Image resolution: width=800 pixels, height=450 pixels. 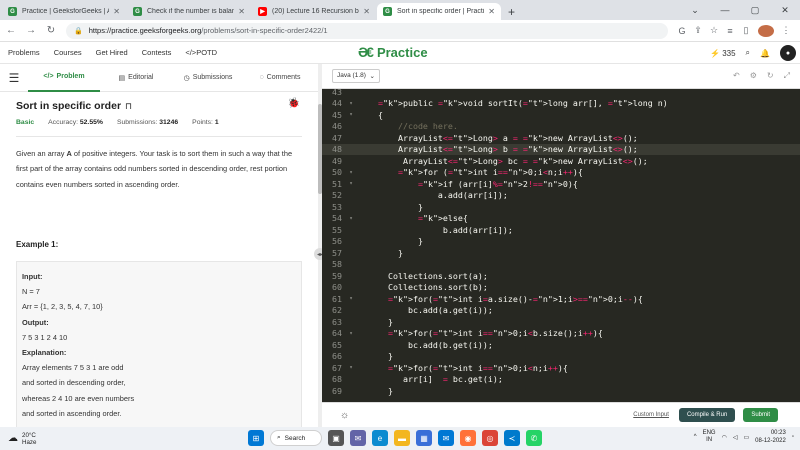 I want to click on search-icon: ⌕, so click(x=748, y=53).